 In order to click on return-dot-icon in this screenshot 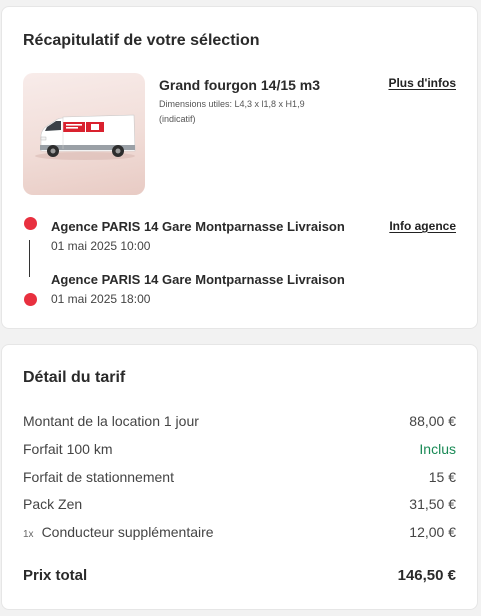, I will do `click(30, 299)`.